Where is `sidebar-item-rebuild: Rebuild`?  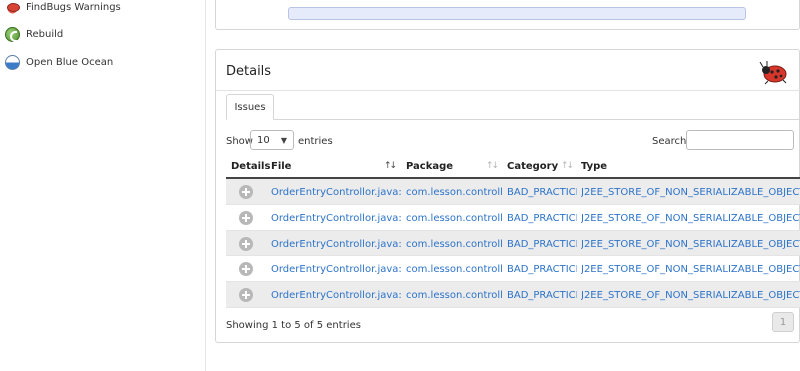
sidebar-item-rebuild: Rebuild is located at coordinates (34, 34).